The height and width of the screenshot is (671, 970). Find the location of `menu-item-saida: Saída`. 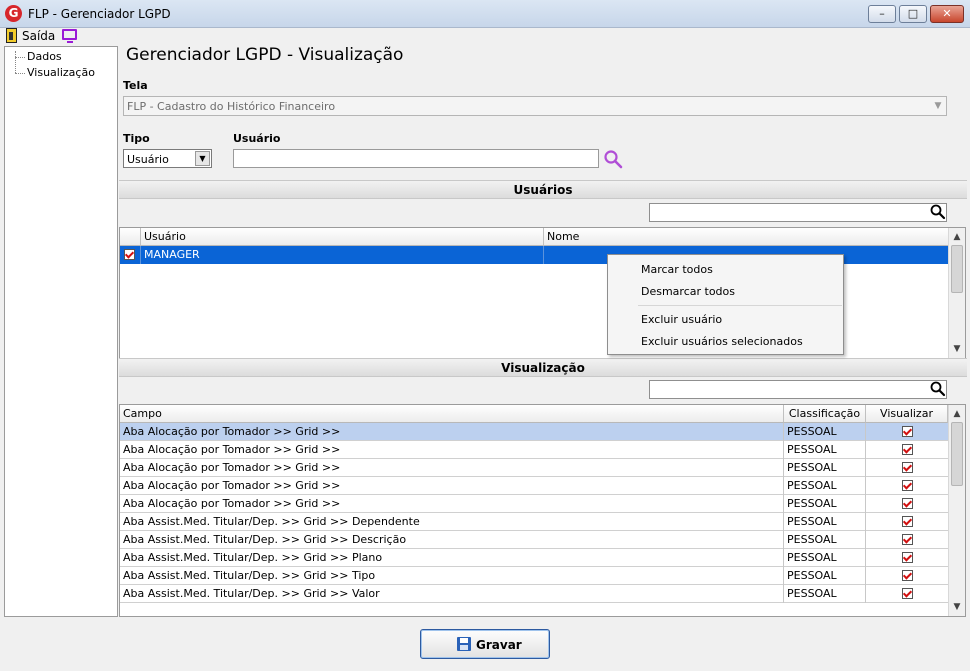

menu-item-saida: Saída is located at coordinates (38, 36).